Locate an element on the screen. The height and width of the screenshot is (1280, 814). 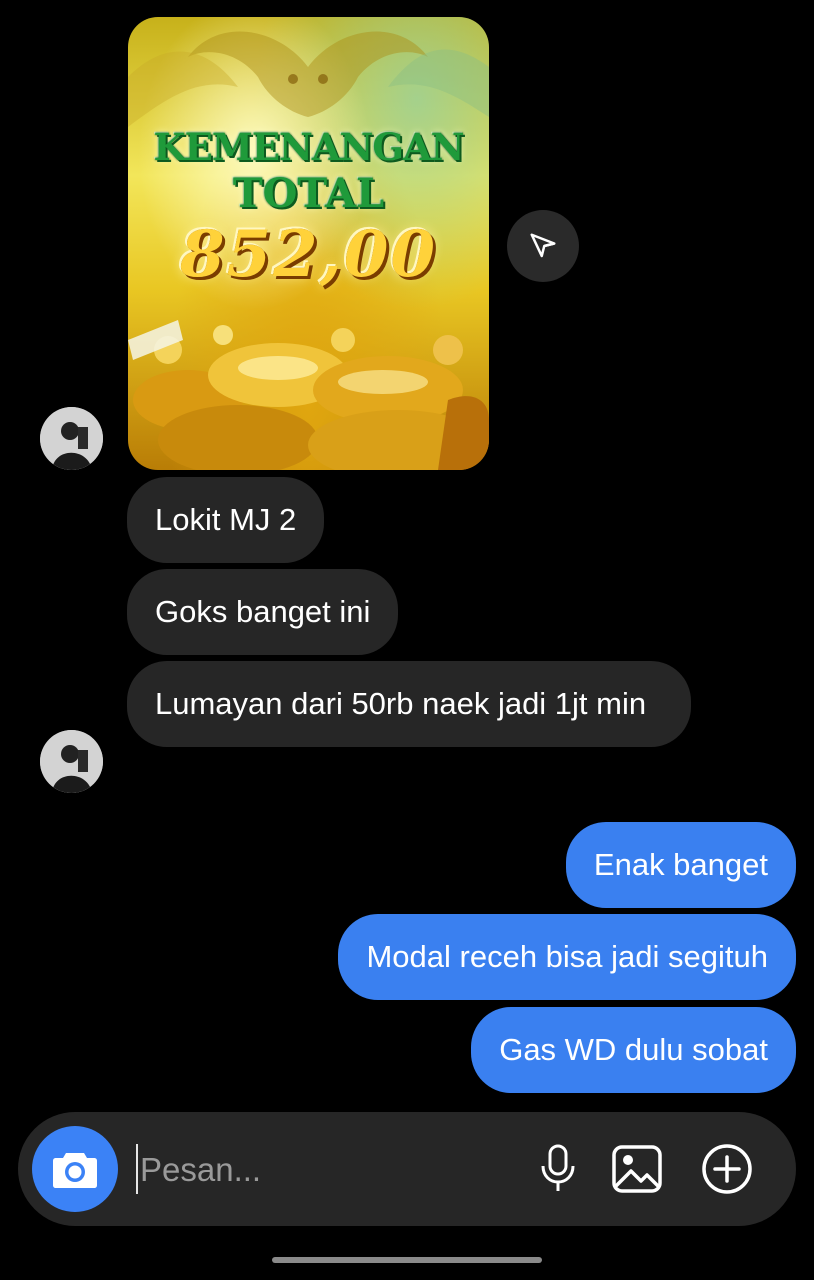
camera-icon is located at coordinates (75, 1170).